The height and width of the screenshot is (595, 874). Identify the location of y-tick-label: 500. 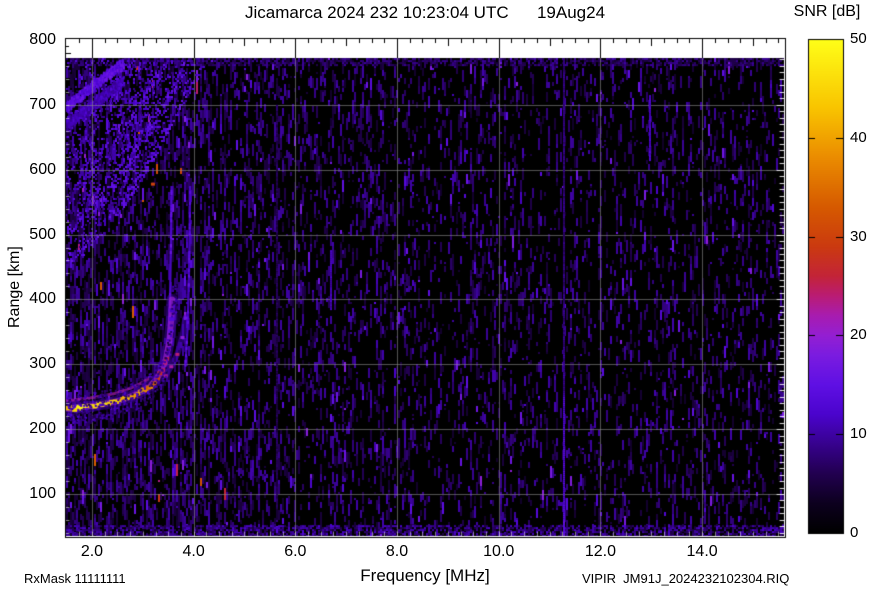
(42, 234).